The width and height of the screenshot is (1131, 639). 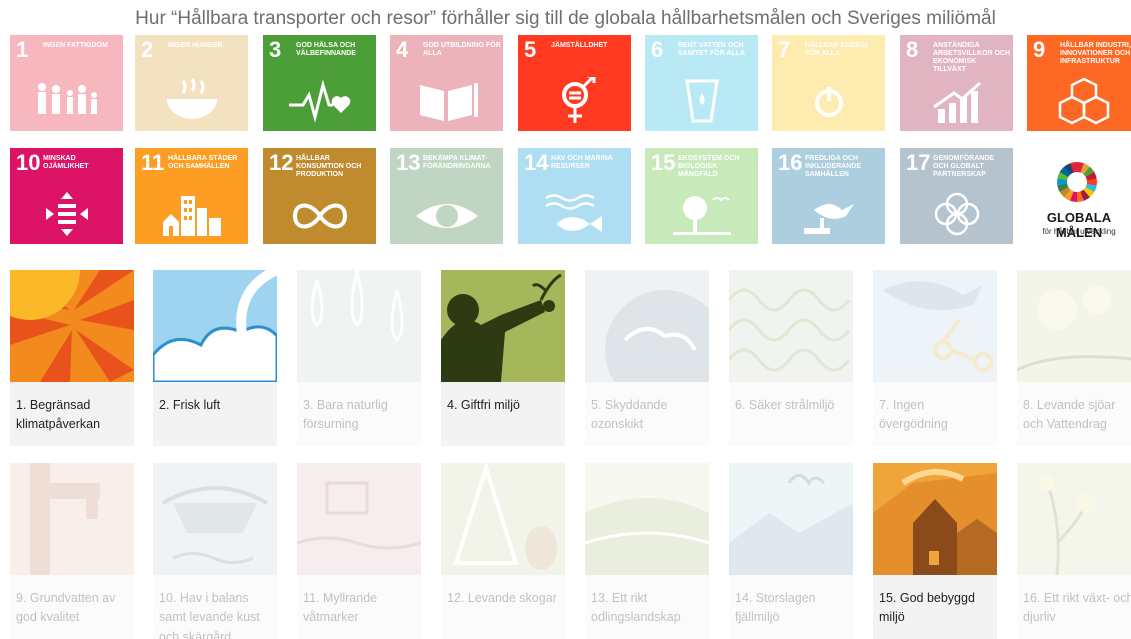 What do you see at coordinates (319, 196) in the screenshot?
I see `sdg-tile-12: 12 HÅLLBAR KONSUMTION OCH PRODUKTION` at bounding box center [319, 196].